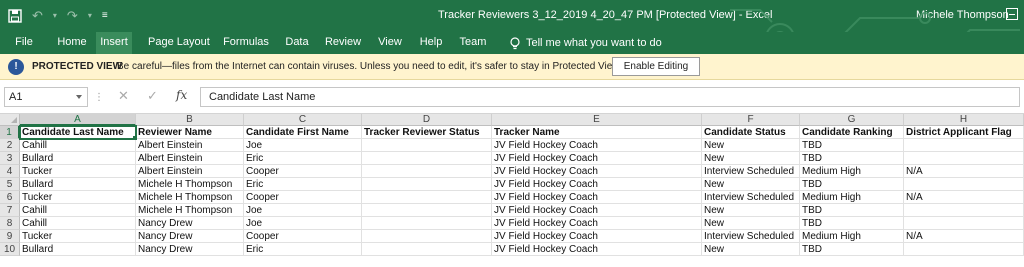 This screenshot has height=267, width=1024. I want to click on table-cell: Bullard, so click(78, 158).